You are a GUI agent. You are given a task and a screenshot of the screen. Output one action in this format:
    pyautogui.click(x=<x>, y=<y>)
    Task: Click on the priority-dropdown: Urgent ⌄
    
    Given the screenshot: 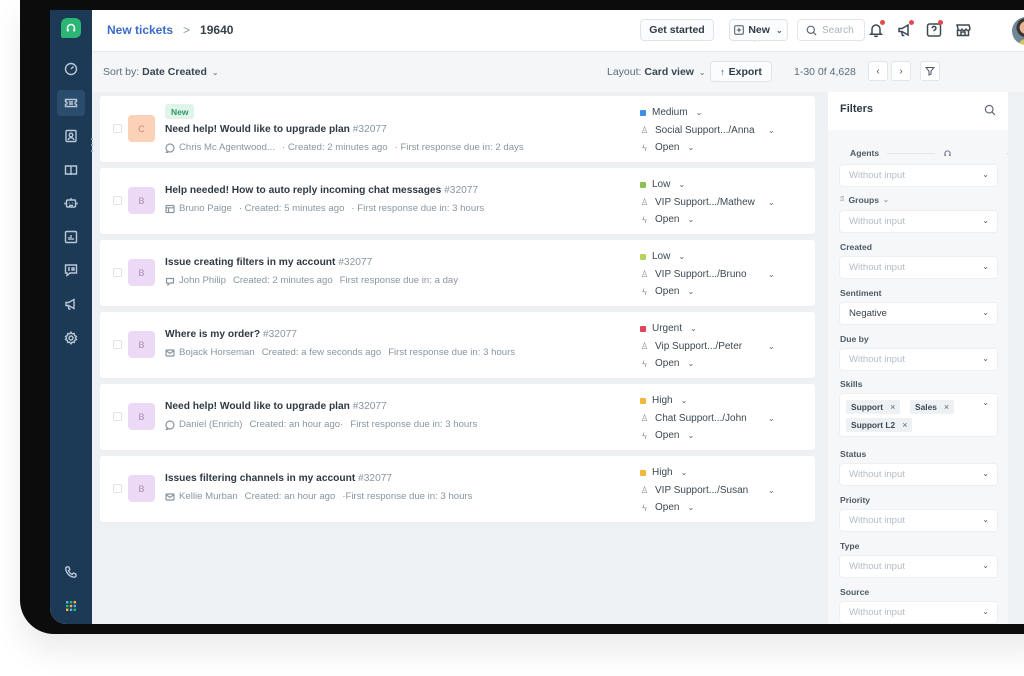 What is the action you would take?
    pyautogui.click(x=668, y=328)
    